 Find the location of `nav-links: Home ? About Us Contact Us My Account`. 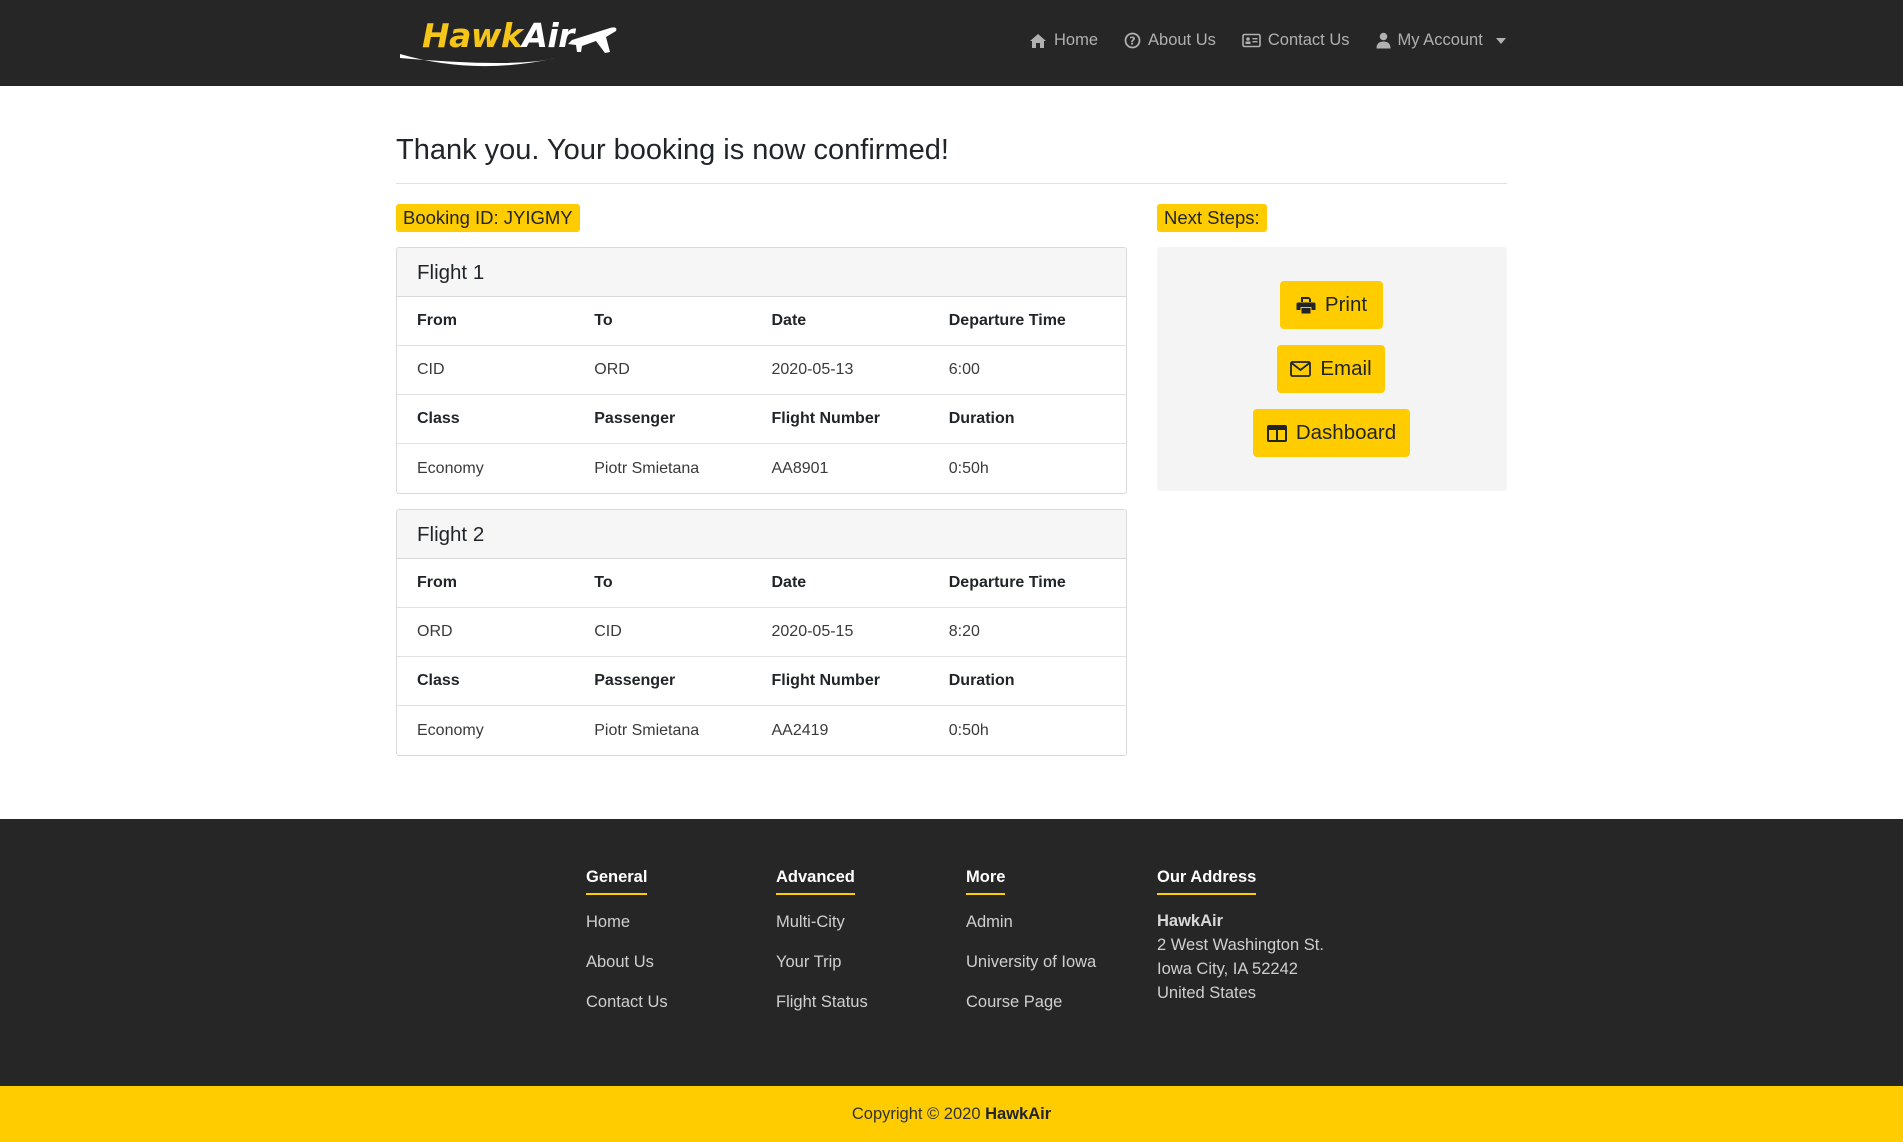

nav-links: Home ? About Us Contact Us My Account is located at coordinates (1267, 40).